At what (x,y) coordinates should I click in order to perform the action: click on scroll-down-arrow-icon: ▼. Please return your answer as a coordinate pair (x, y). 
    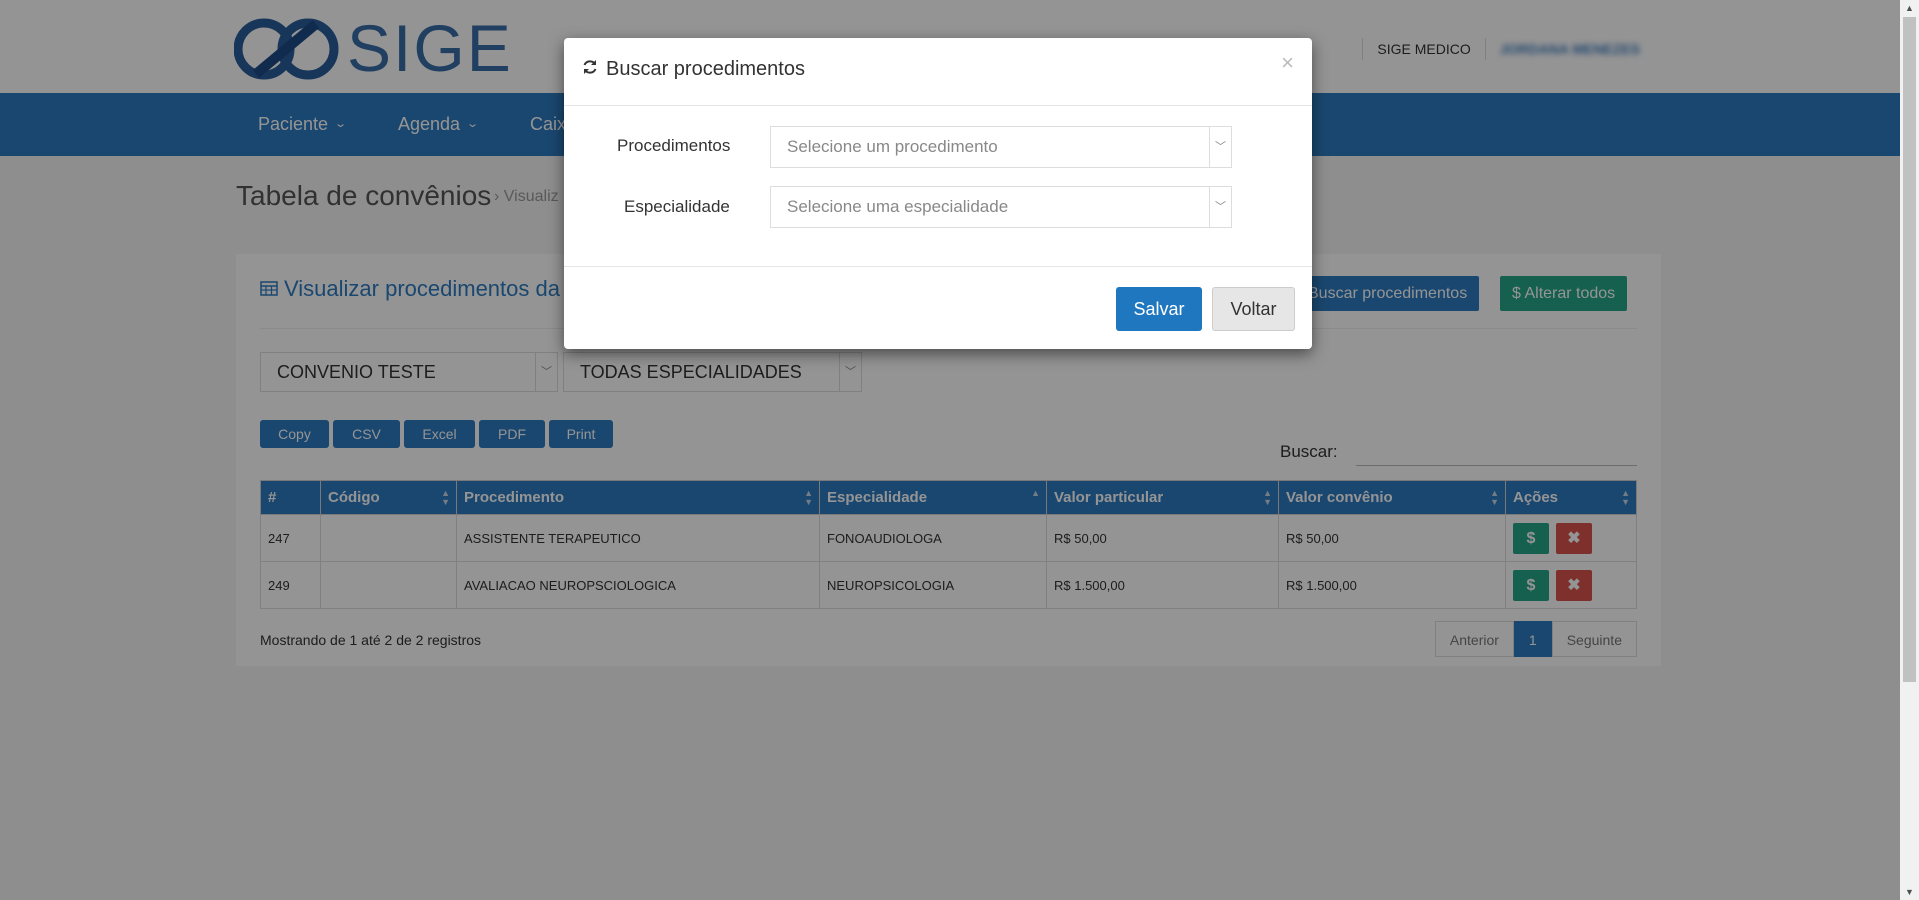
    Looking at the image, I should click on (1909, 892).